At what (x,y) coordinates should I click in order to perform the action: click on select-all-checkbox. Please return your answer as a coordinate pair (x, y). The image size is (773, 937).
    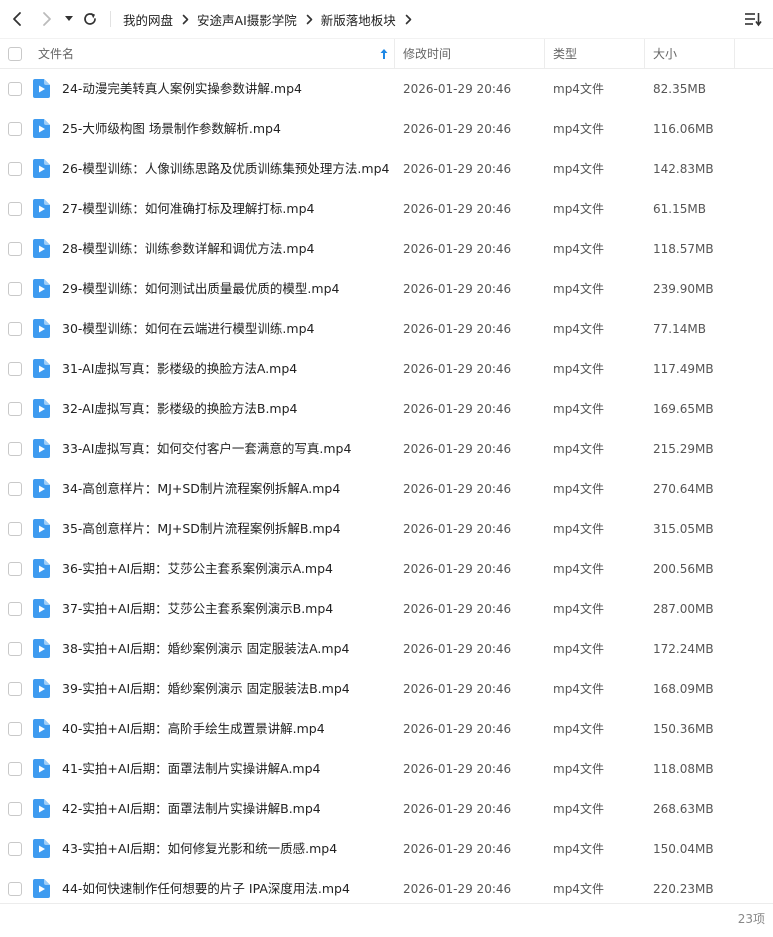
    Looking at the image, I should click on (15, 54).